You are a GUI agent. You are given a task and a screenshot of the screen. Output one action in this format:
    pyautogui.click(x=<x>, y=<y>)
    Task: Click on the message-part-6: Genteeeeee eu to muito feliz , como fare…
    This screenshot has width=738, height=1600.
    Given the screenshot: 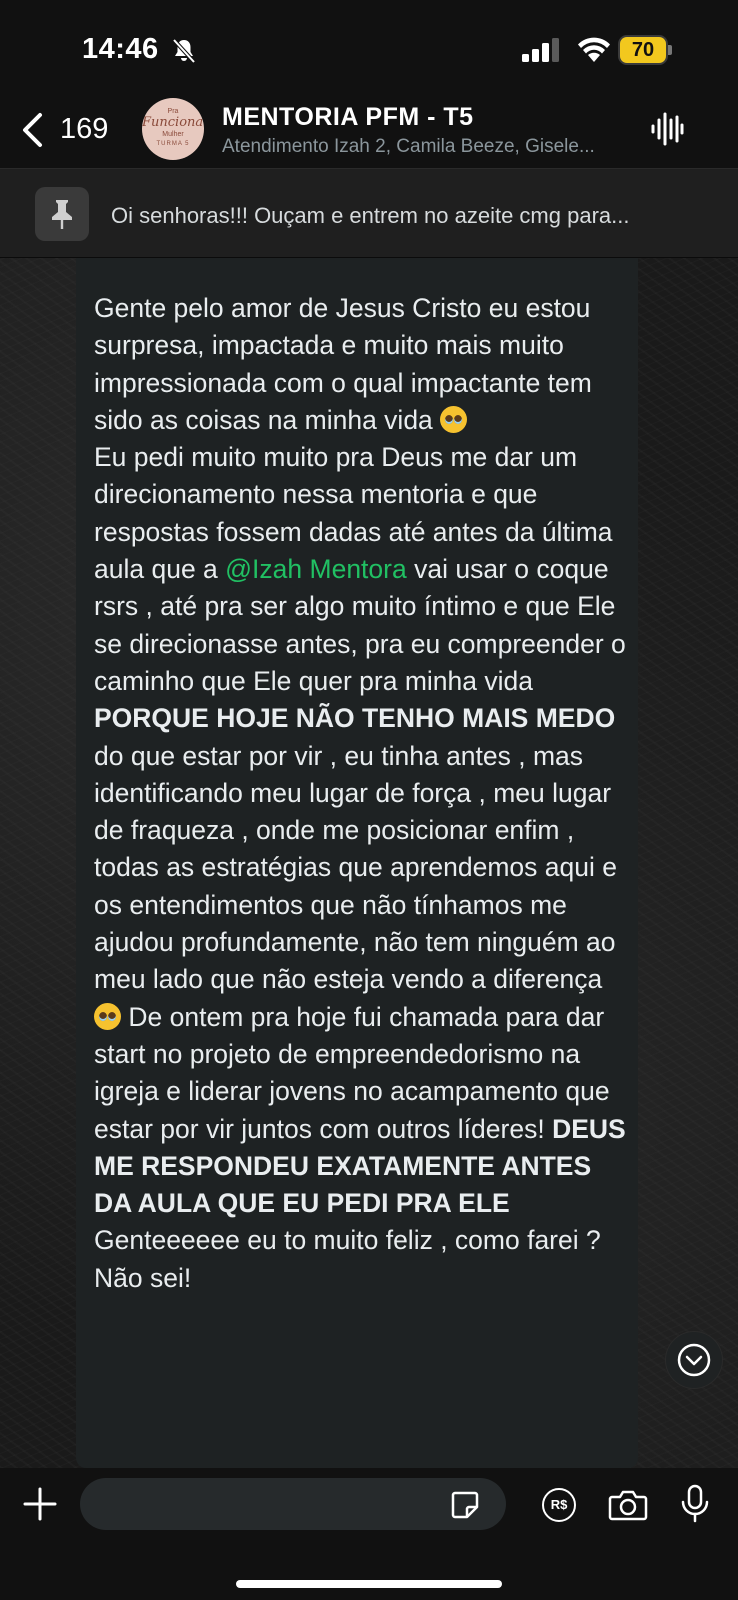 What is the action you would take?
    pyautogui.click(x=347, y=1259)
    